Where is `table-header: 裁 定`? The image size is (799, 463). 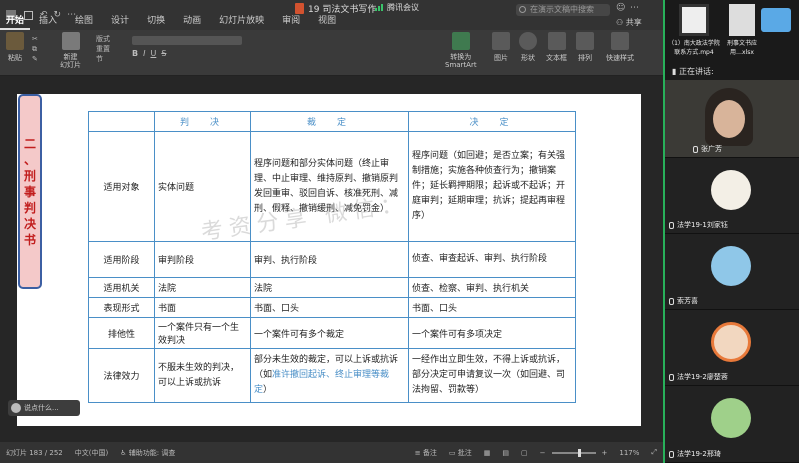
table-header: 裁 定 is located at coordinates (329, 121).